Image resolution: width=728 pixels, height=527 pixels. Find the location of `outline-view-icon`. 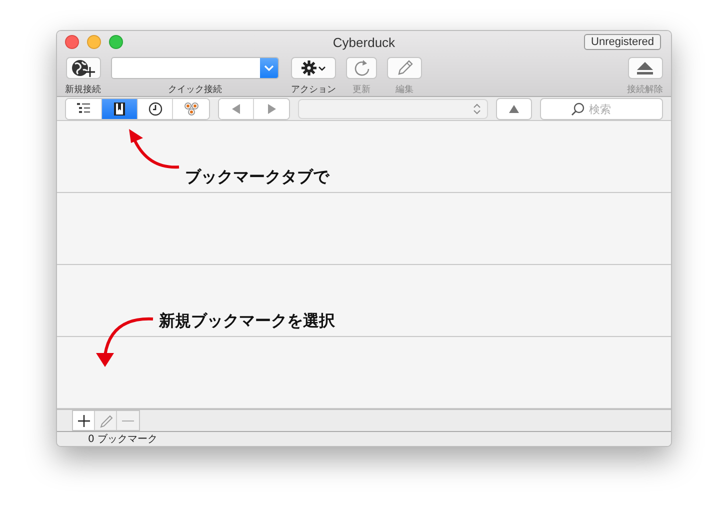

outline-view-icon is located at coordinates (83, 109).